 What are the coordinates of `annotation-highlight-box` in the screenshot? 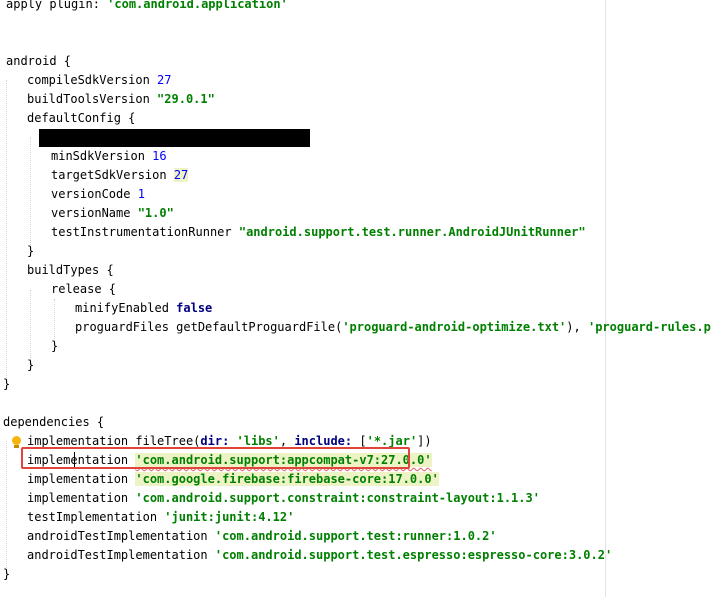 It's located at (215, 458).